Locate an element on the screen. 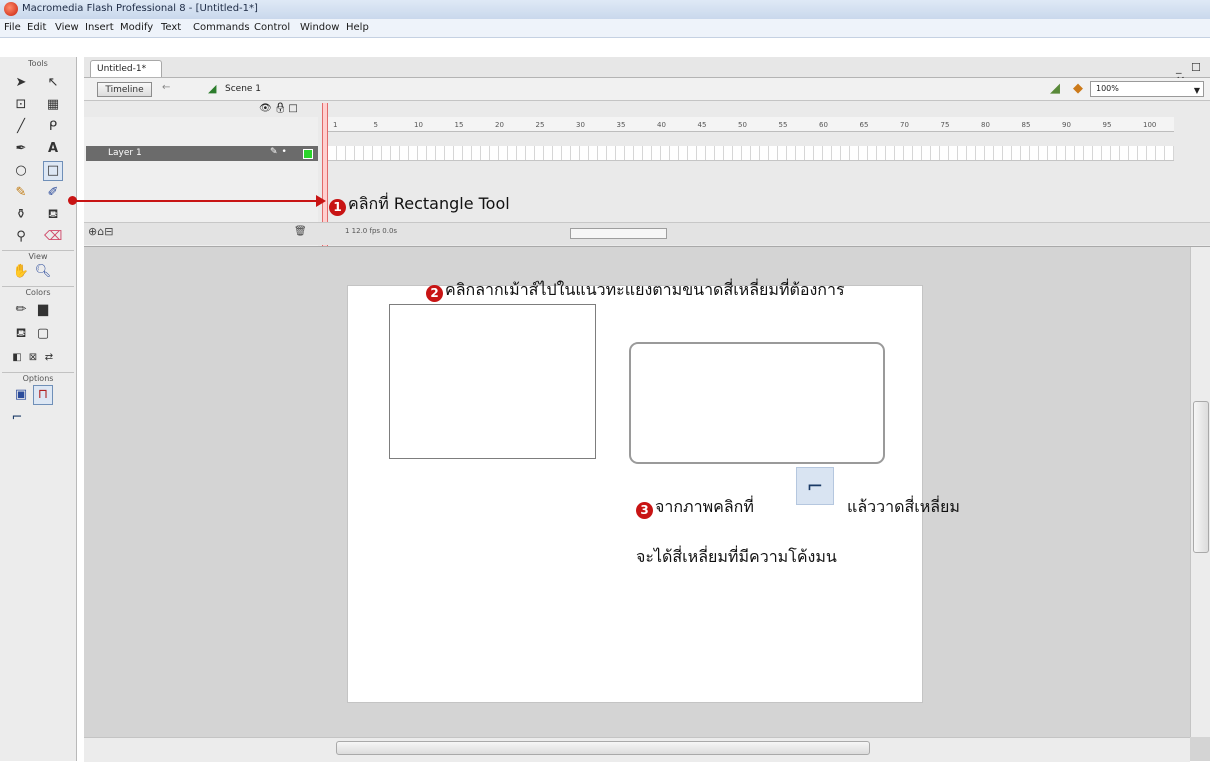 This screenshot has width=1210, height=762. timeline-status: 1 12.0 fps 0.0s is located at coordinates (371, 231).